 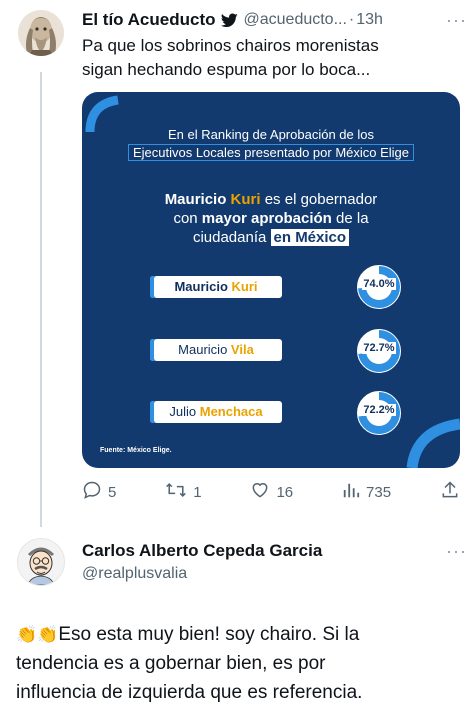 What do you see at coordinates (112, 492) in the screenshot?
I see `reply-count: 5` at bounding box center [112, 492].